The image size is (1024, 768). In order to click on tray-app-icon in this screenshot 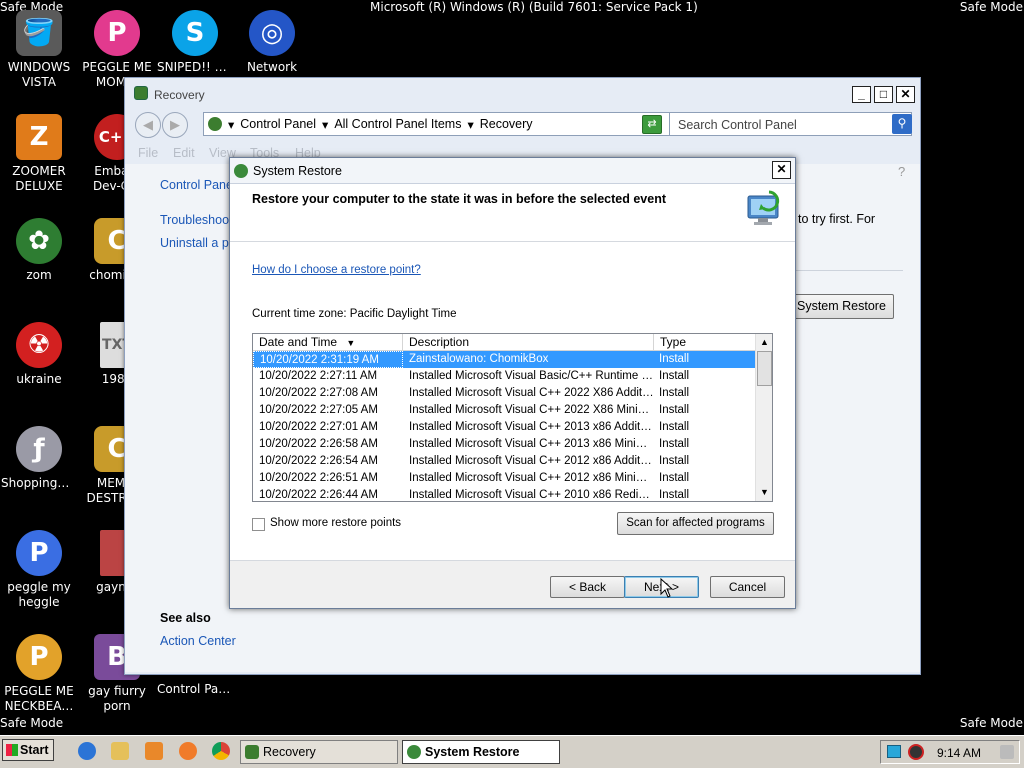, I will do `click(916, 752)`.